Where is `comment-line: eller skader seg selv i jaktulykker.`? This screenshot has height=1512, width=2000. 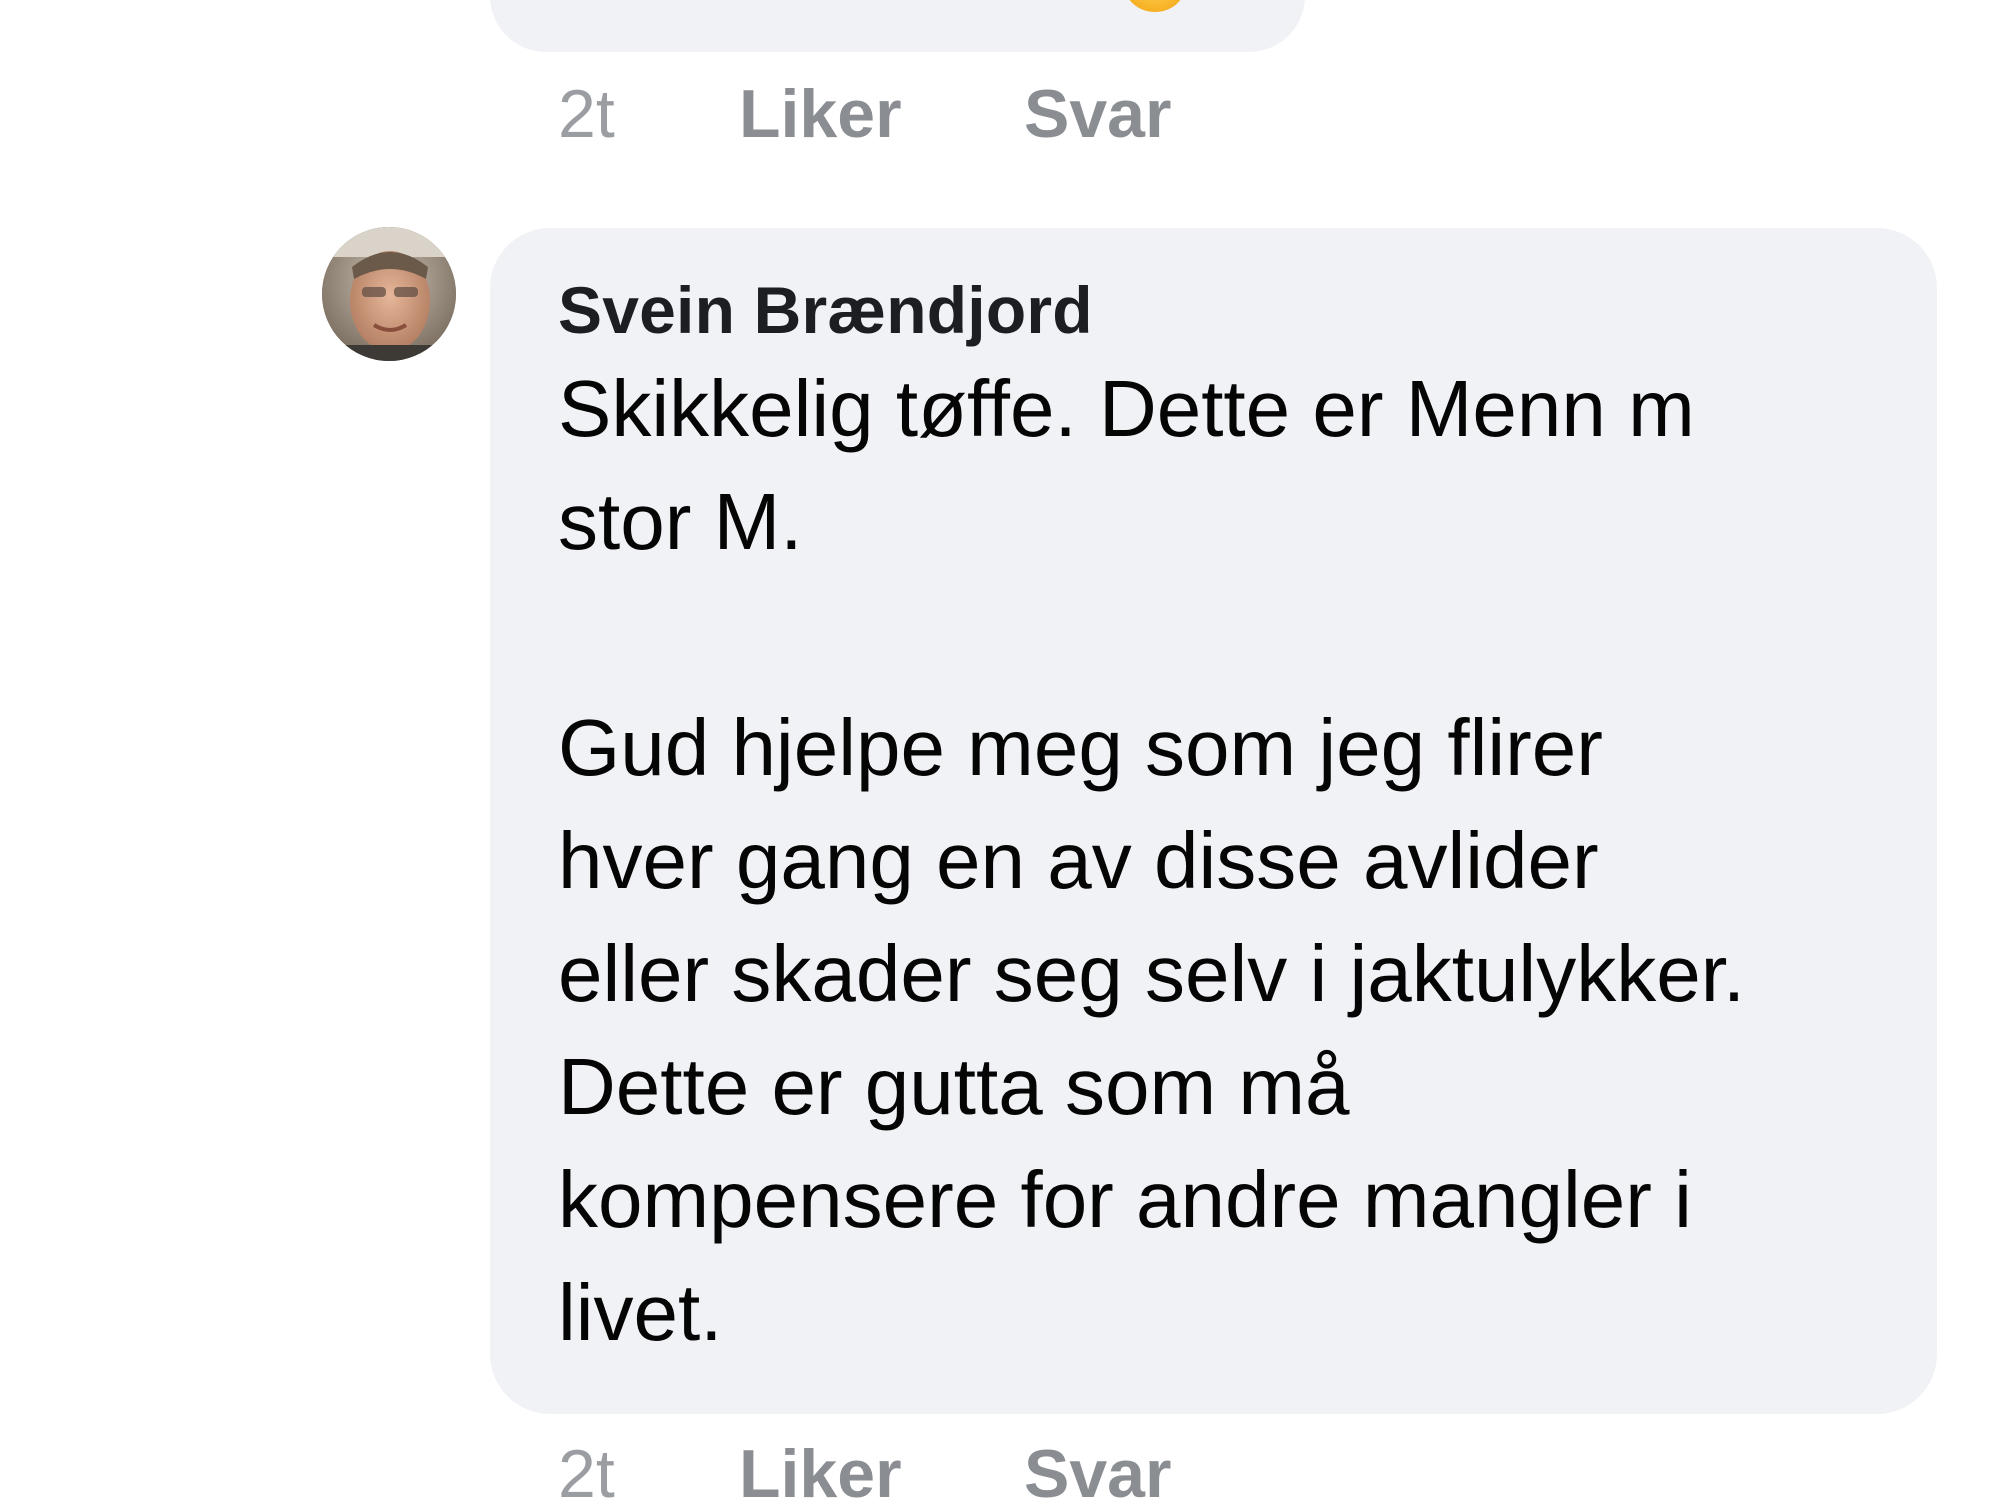 comment-line: eller skader seg selv i jaktulykker. is located at coordinates (1152, 973).